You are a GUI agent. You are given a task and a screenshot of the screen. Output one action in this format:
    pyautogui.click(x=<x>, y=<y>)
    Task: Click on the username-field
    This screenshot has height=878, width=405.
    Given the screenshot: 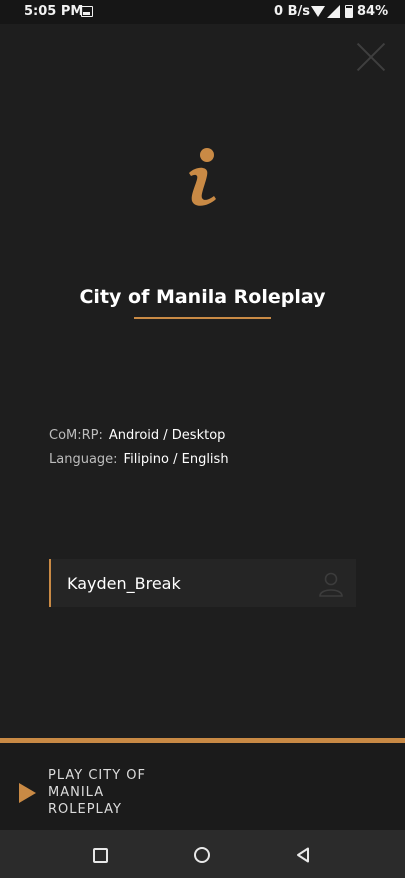 What is the action you would take?
    pyautogui.click(x=202, y=583)
    